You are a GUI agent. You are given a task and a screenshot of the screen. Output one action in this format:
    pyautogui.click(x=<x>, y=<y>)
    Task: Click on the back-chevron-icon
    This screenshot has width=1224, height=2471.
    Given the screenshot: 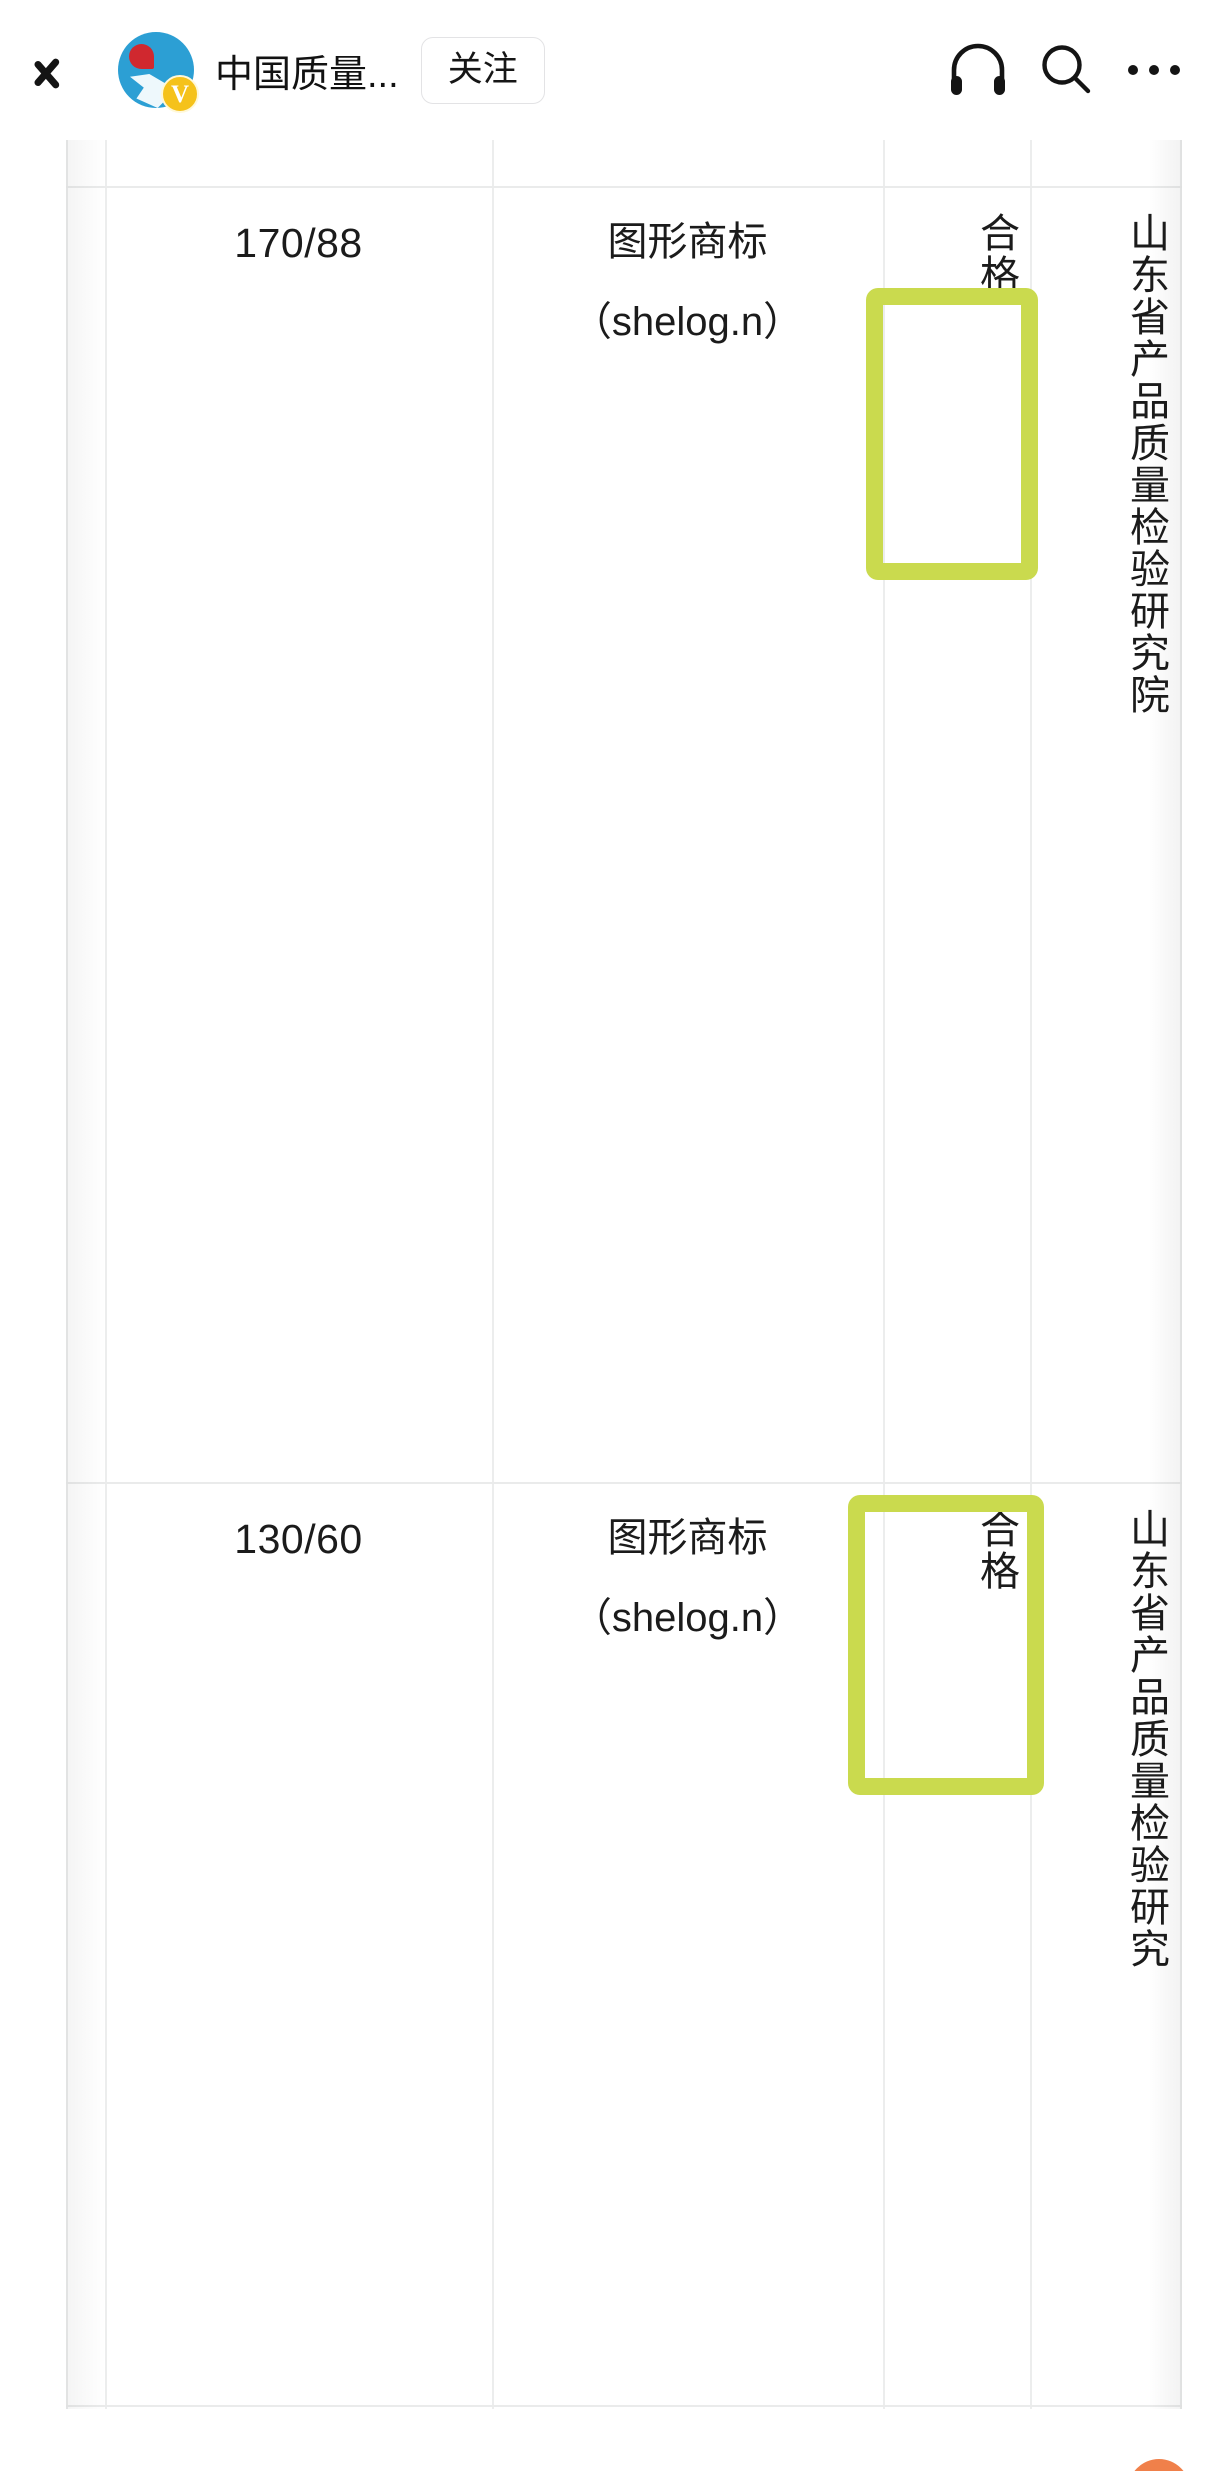 What is the action you would take?
    pyautogui.click(x=71, y=70)
    